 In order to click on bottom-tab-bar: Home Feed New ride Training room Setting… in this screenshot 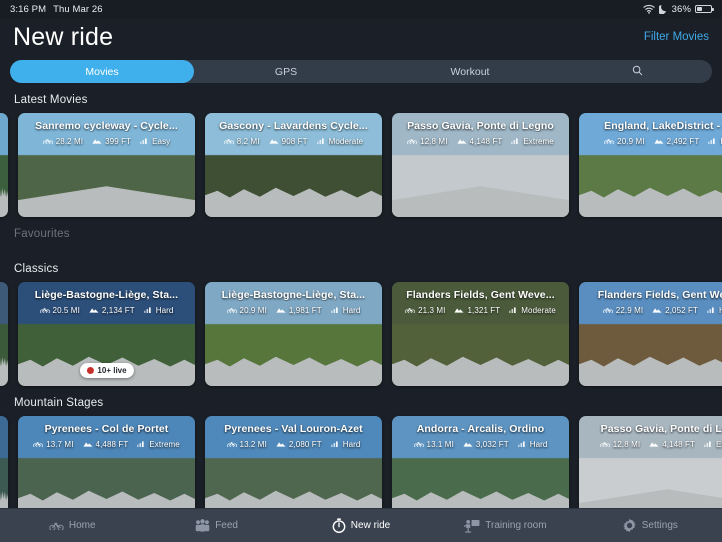, I will do `click(361, 525)`.